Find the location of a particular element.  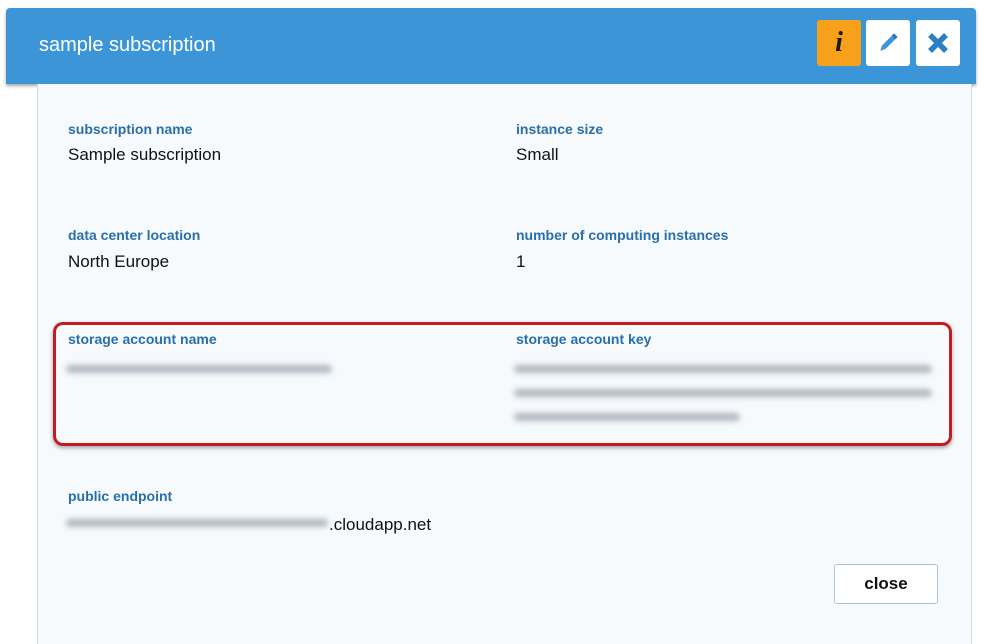

close-dialog-button is located at coordinates (938, 43).